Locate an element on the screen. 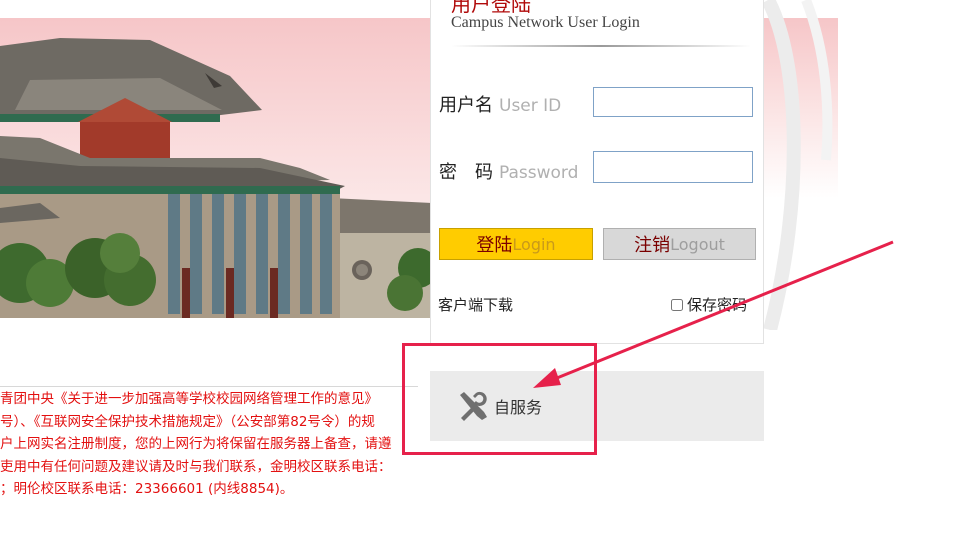 The image size is (975, 544). username-label: 用户名 User ID is located at coordinates (500, 104).